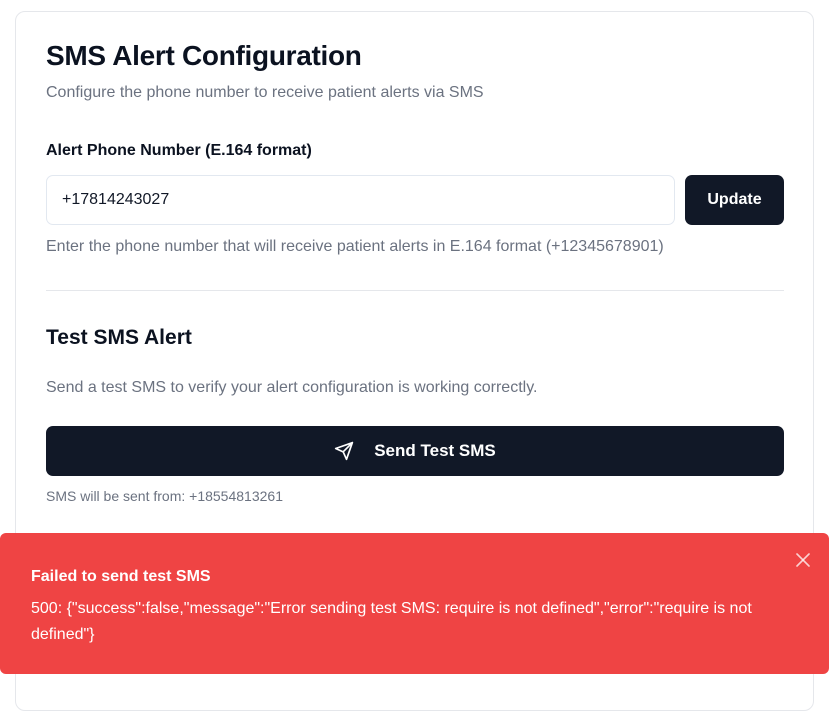  I want to click on toast-title: Failed to send test SMS, so click(121, 576).